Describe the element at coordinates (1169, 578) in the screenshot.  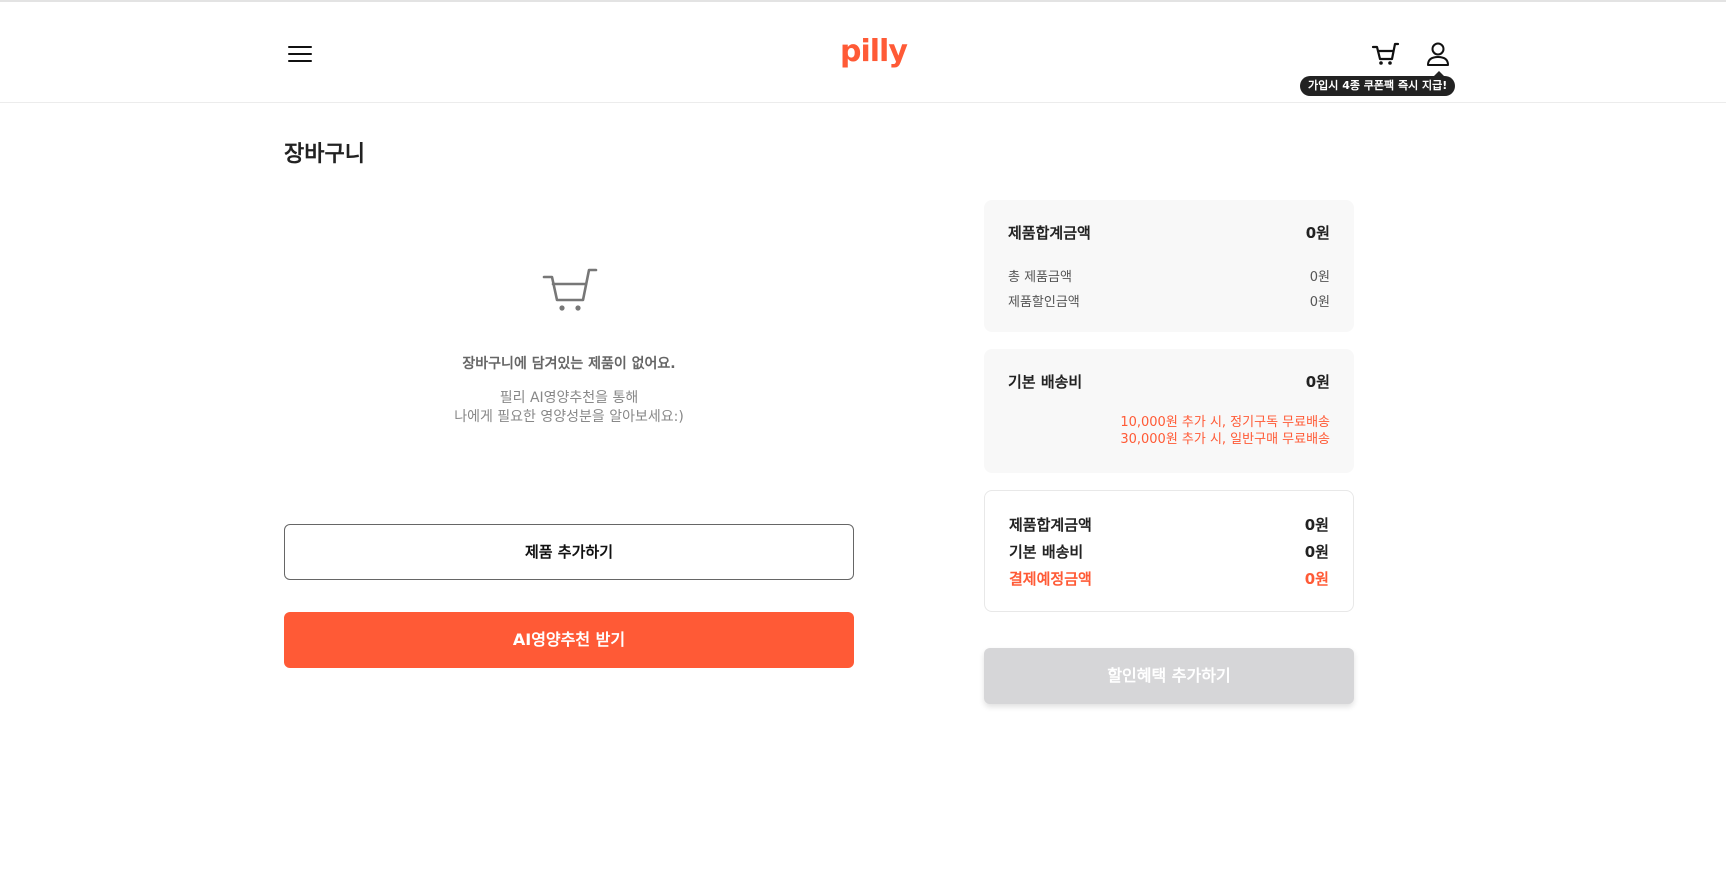
I see `final-row-payment: 결제예정금액 0원` at that location.